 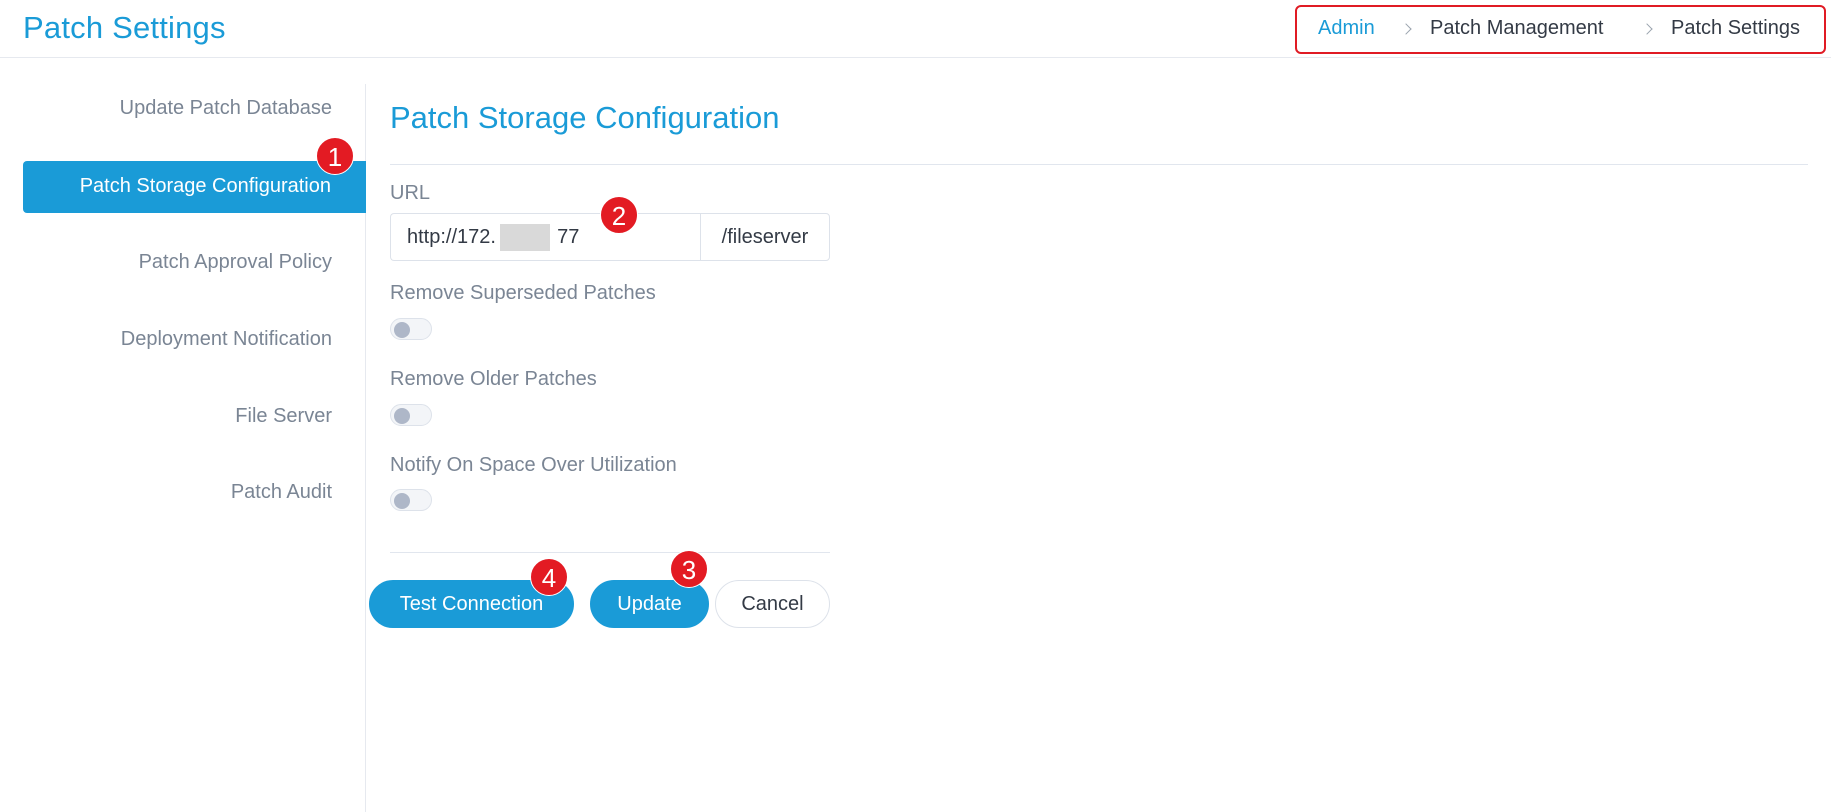 What do you see at coordinates (533, 465) in the screenshot?
I see `notify-space-label: Notify On Space Over Utilization` at bounding box center [533, 465].